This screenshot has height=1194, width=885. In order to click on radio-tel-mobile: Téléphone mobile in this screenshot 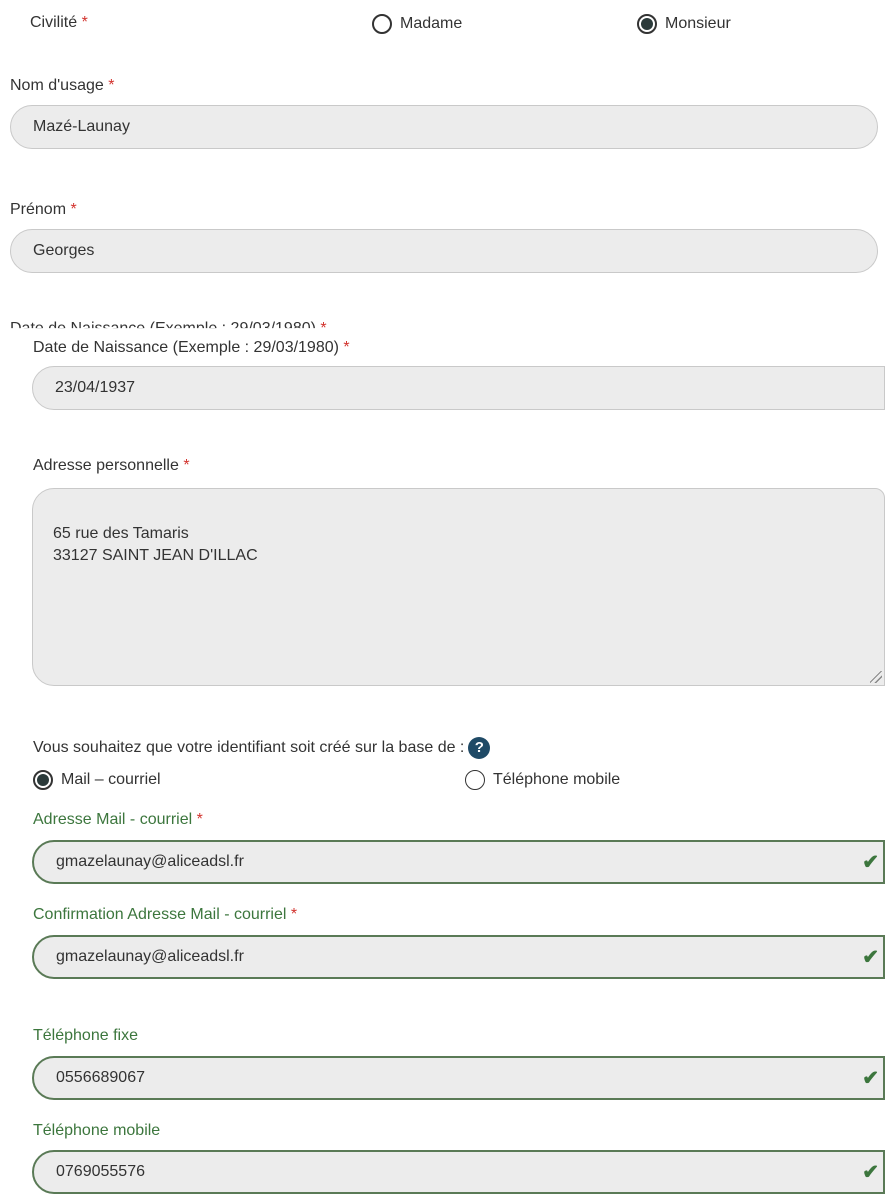, I will do `click(542, 780)`.